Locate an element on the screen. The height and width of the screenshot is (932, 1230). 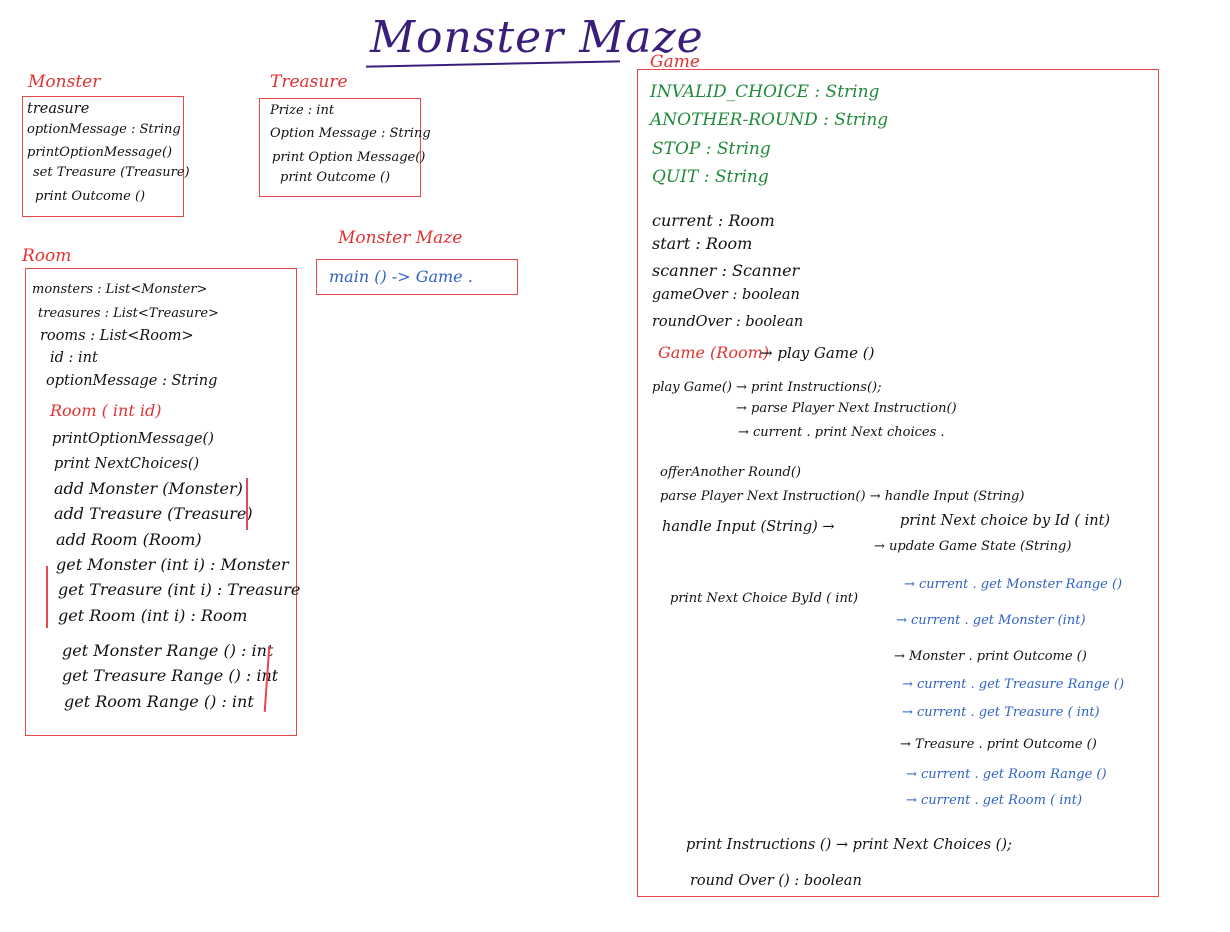
monster-member: printOptionMessage() is located at coordinates (100, 152).